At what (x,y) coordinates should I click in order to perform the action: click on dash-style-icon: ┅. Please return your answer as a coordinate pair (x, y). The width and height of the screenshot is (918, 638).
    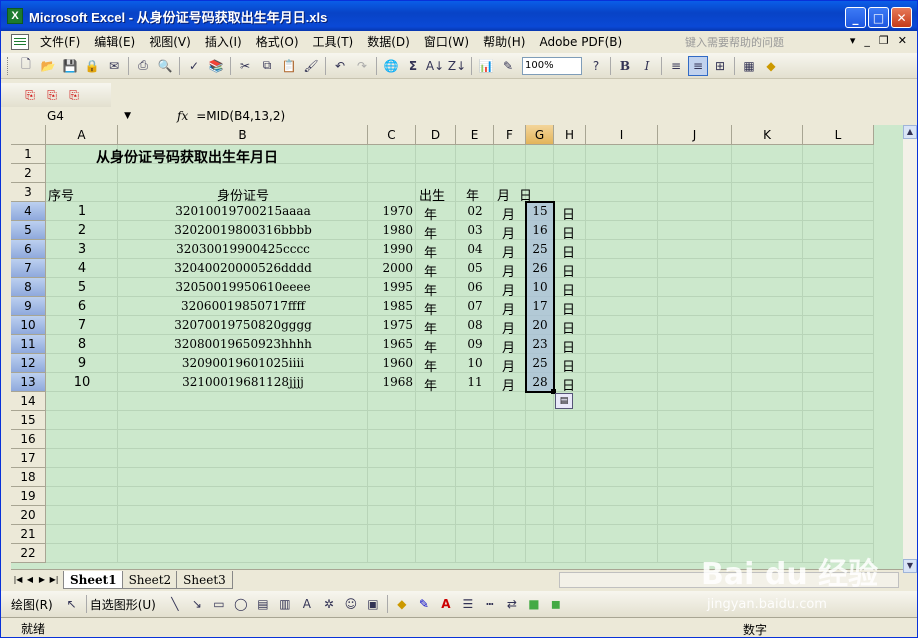
    Looking at the image, I should click on (490, 604).